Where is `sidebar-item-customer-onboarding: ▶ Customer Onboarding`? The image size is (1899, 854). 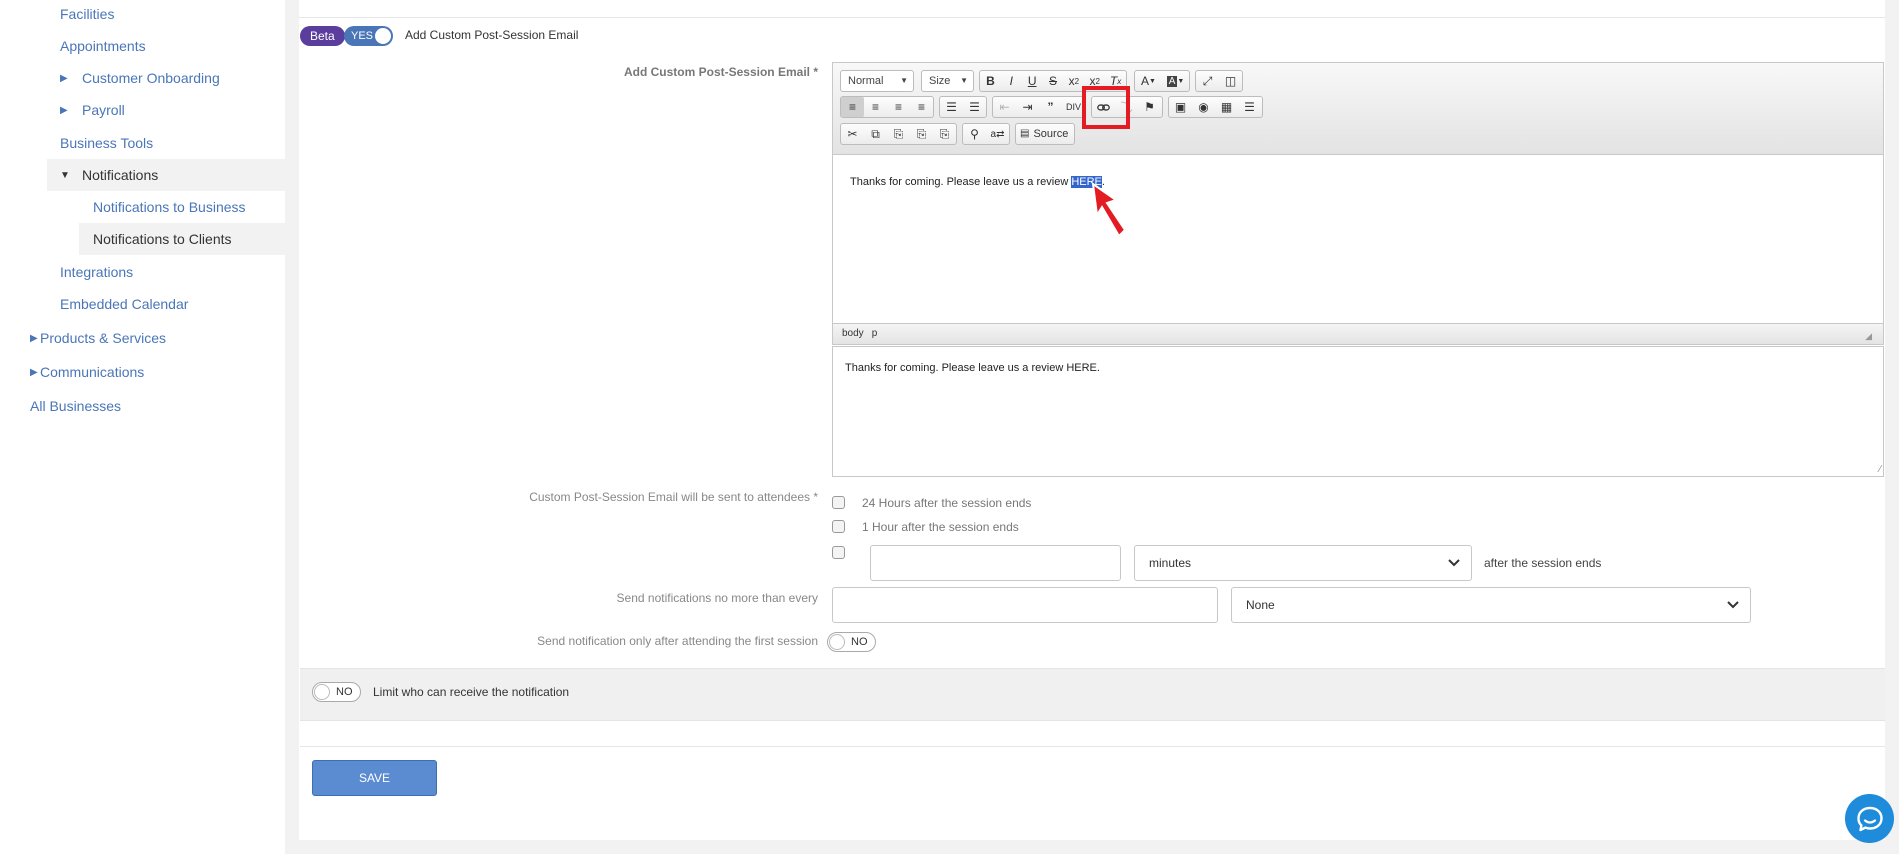
sidebar-item-customer-onboarding: ▶ Customer Onboarding is located at coordinates (140, 78).